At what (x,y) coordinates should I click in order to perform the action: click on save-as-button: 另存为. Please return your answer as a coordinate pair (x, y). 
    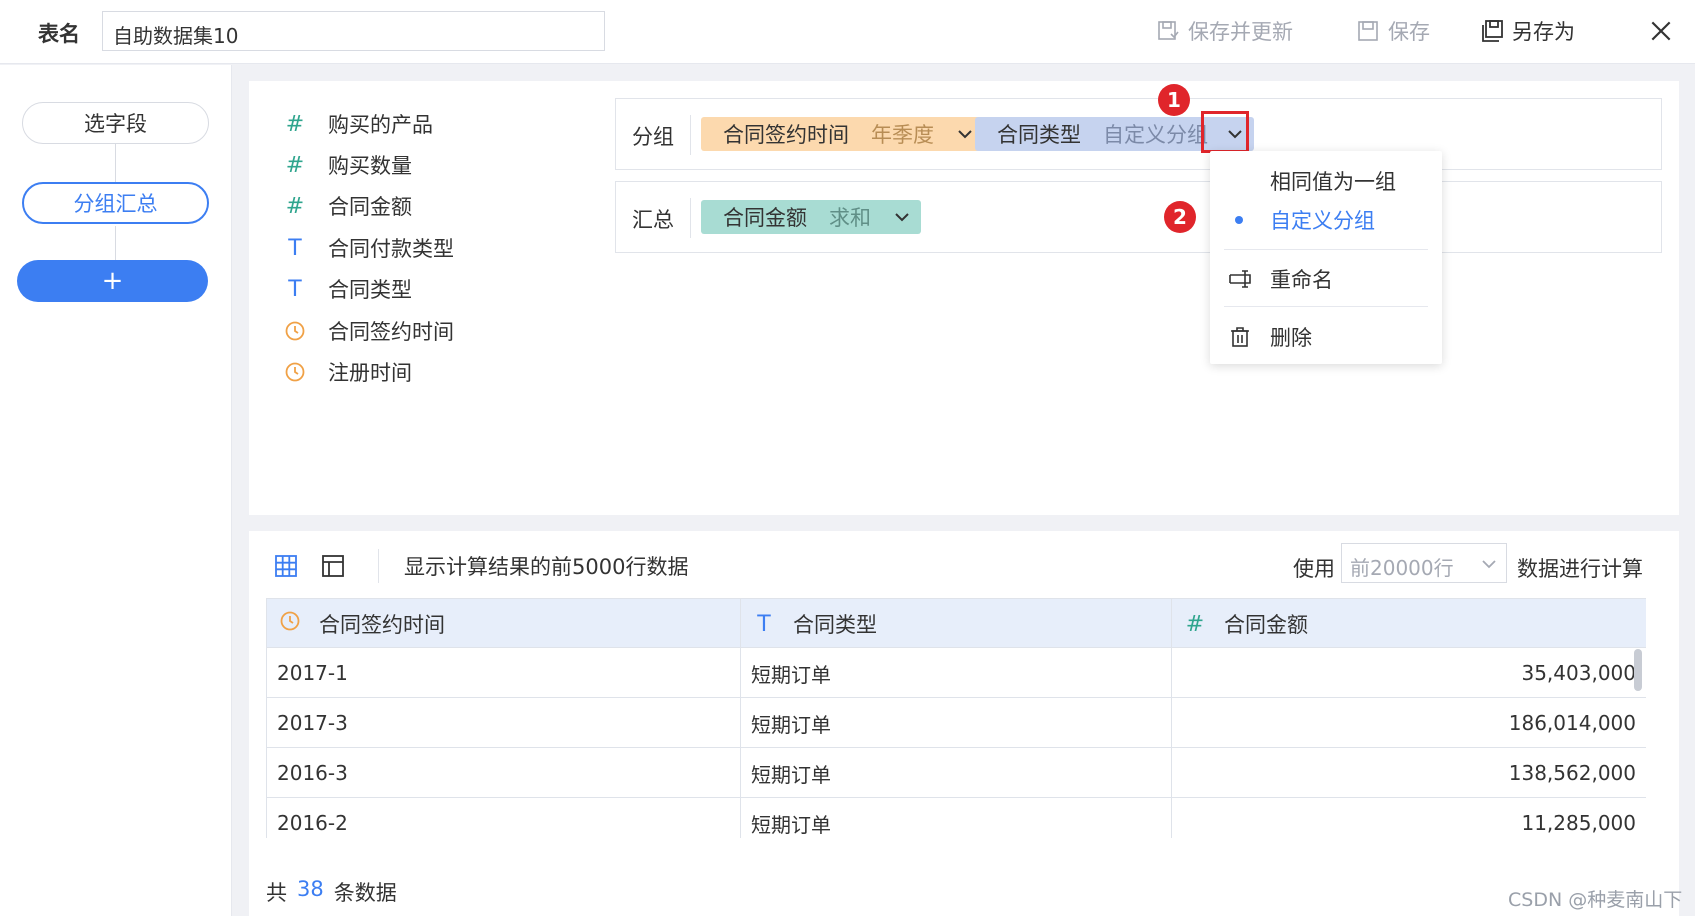
    Looking at the image, I should click on (1527, 31).